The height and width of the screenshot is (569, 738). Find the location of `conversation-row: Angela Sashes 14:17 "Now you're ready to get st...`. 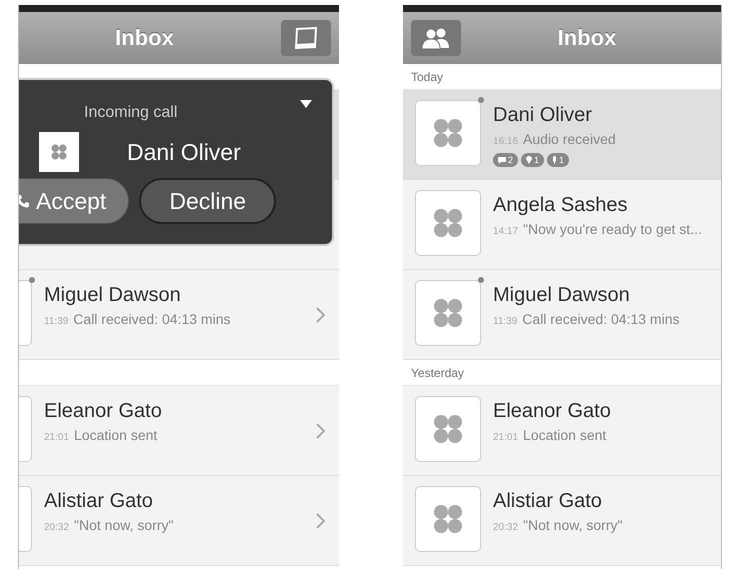

conversation-row: Angela Sashes 14:17 "Now you're ready to get st... is located at coordinates (562, 225).